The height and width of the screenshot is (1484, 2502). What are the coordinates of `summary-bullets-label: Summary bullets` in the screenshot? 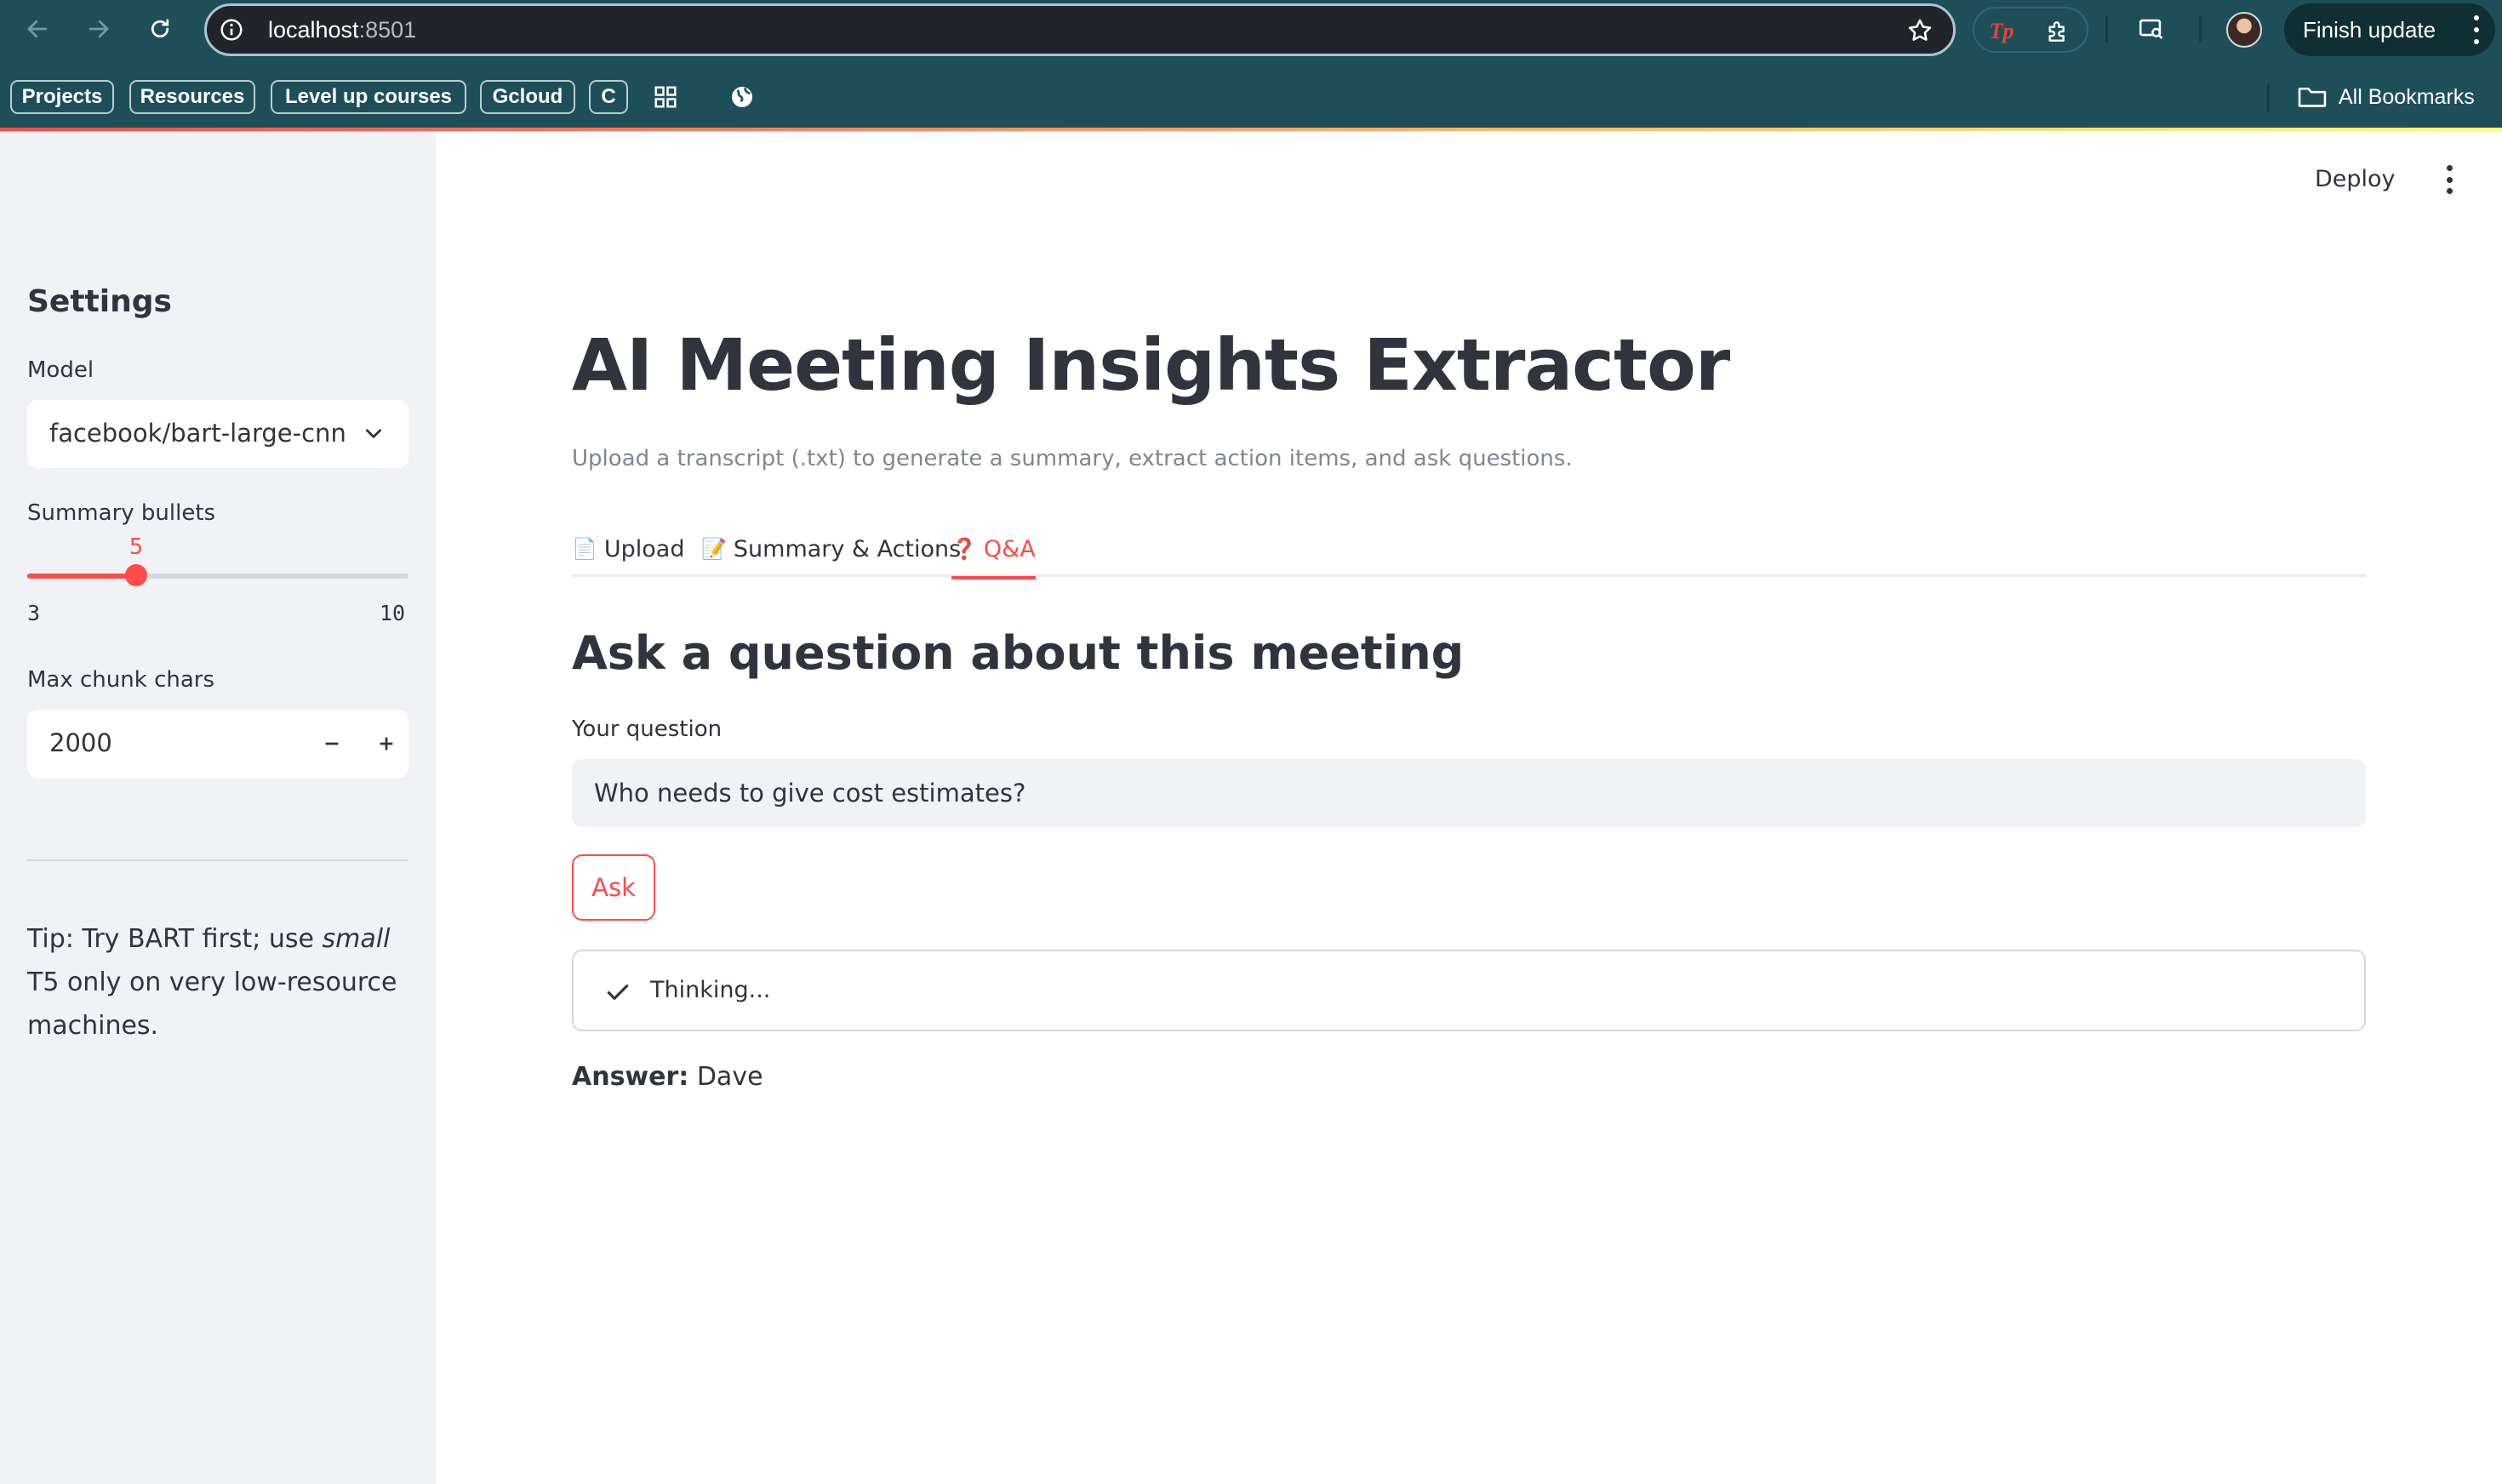 It's located at (121, 513).